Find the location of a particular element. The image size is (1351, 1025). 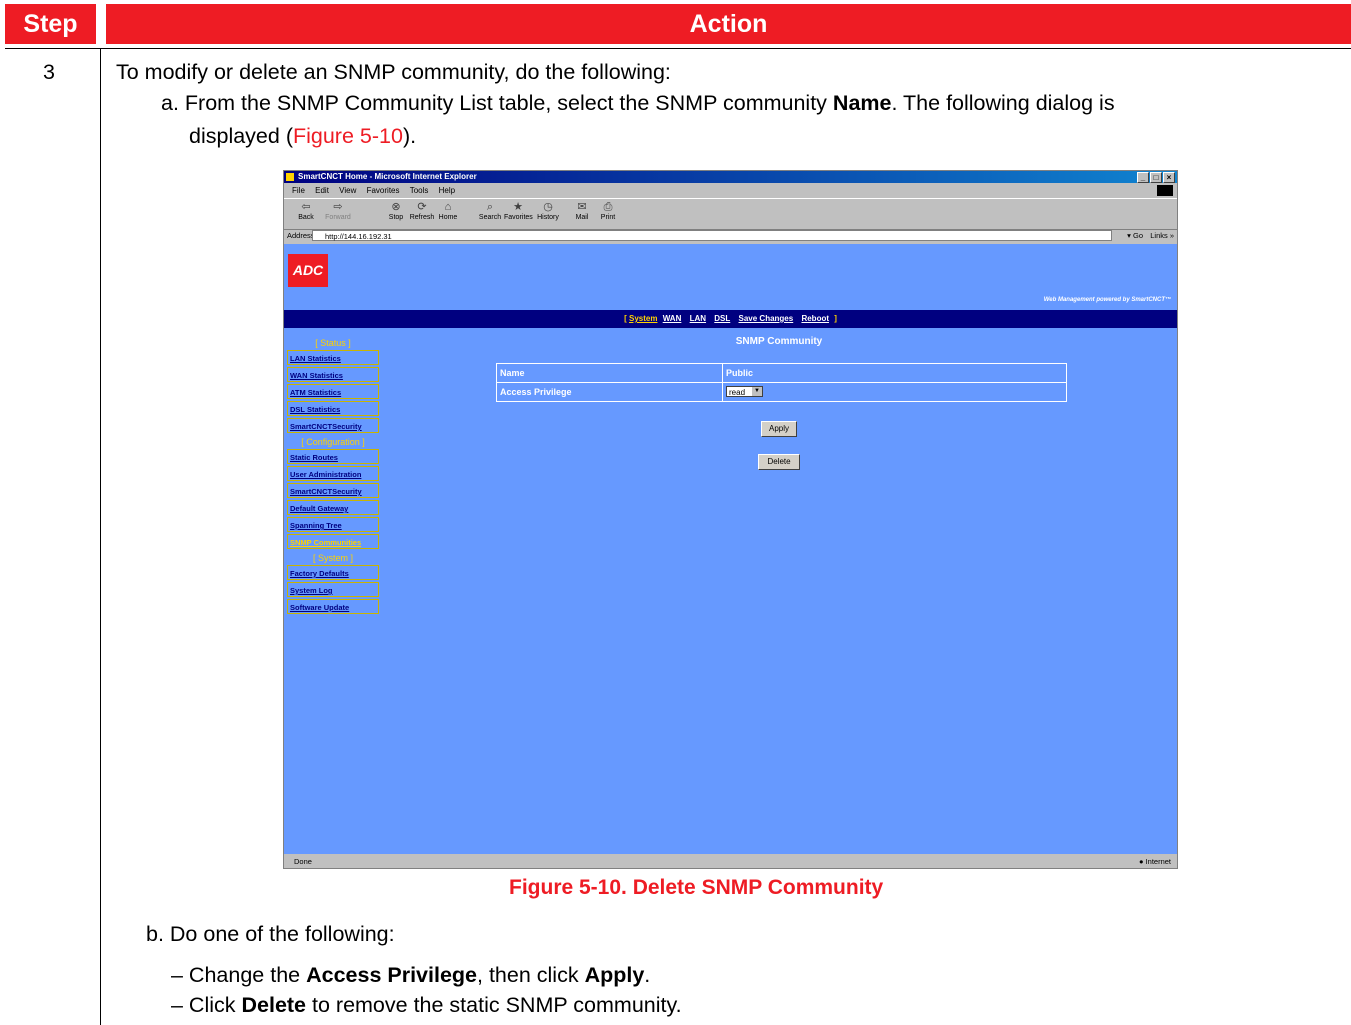

mail-button: ✉ Mail is located at coordinates (582, 211).